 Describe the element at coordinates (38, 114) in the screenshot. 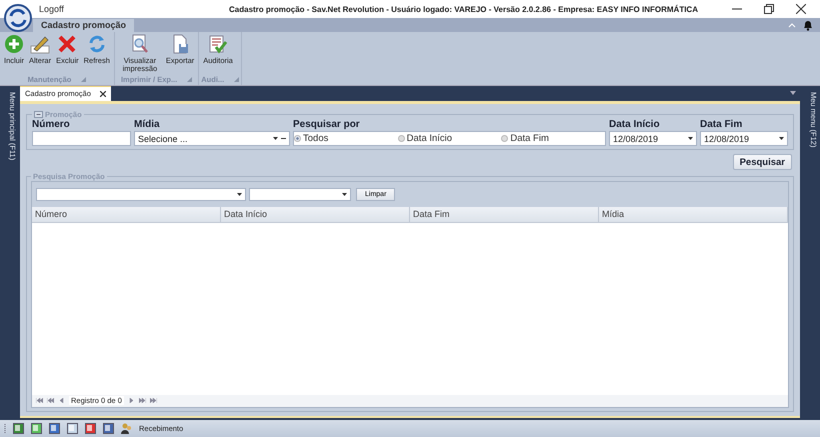

I see `collapse-toggle-icon` at that location.